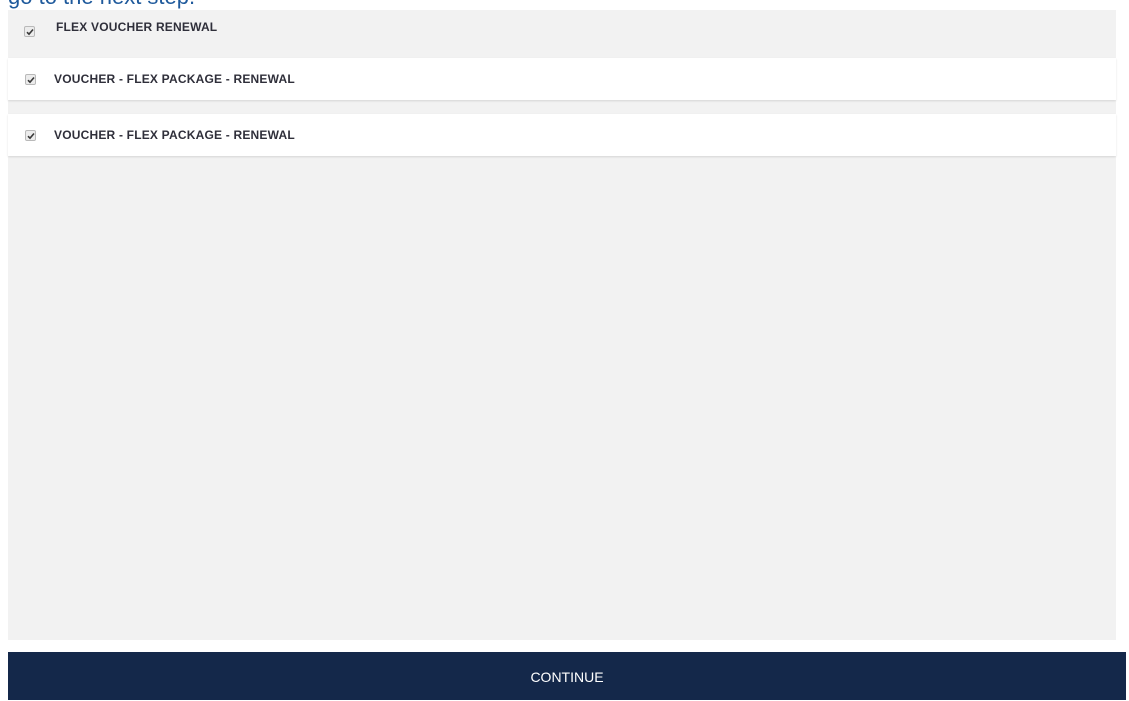 The height and width of the screenshot is (701, 1129). I want to click on page-heading: go to the next step., so click(101, 4).